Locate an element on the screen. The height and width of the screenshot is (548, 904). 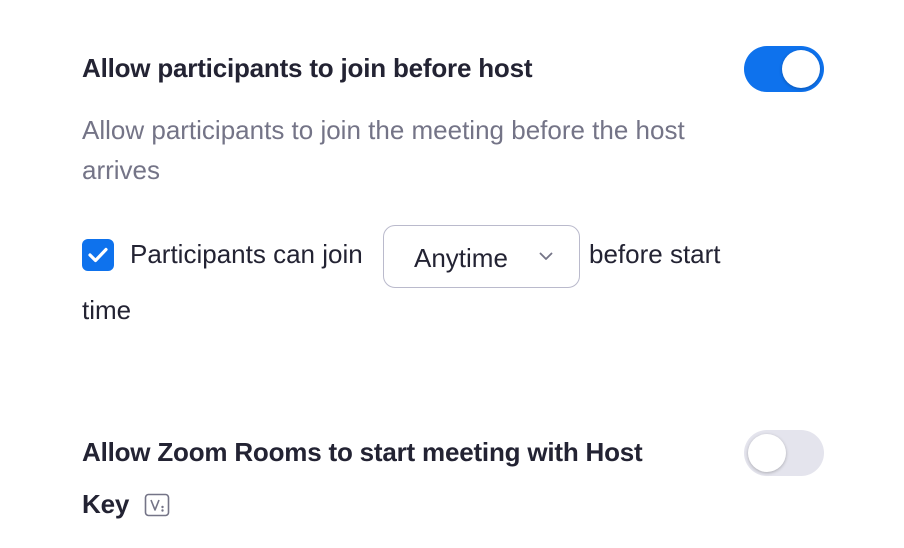
join-before-host-title: Allow participants to join before host is located at coordinates (307, 68).